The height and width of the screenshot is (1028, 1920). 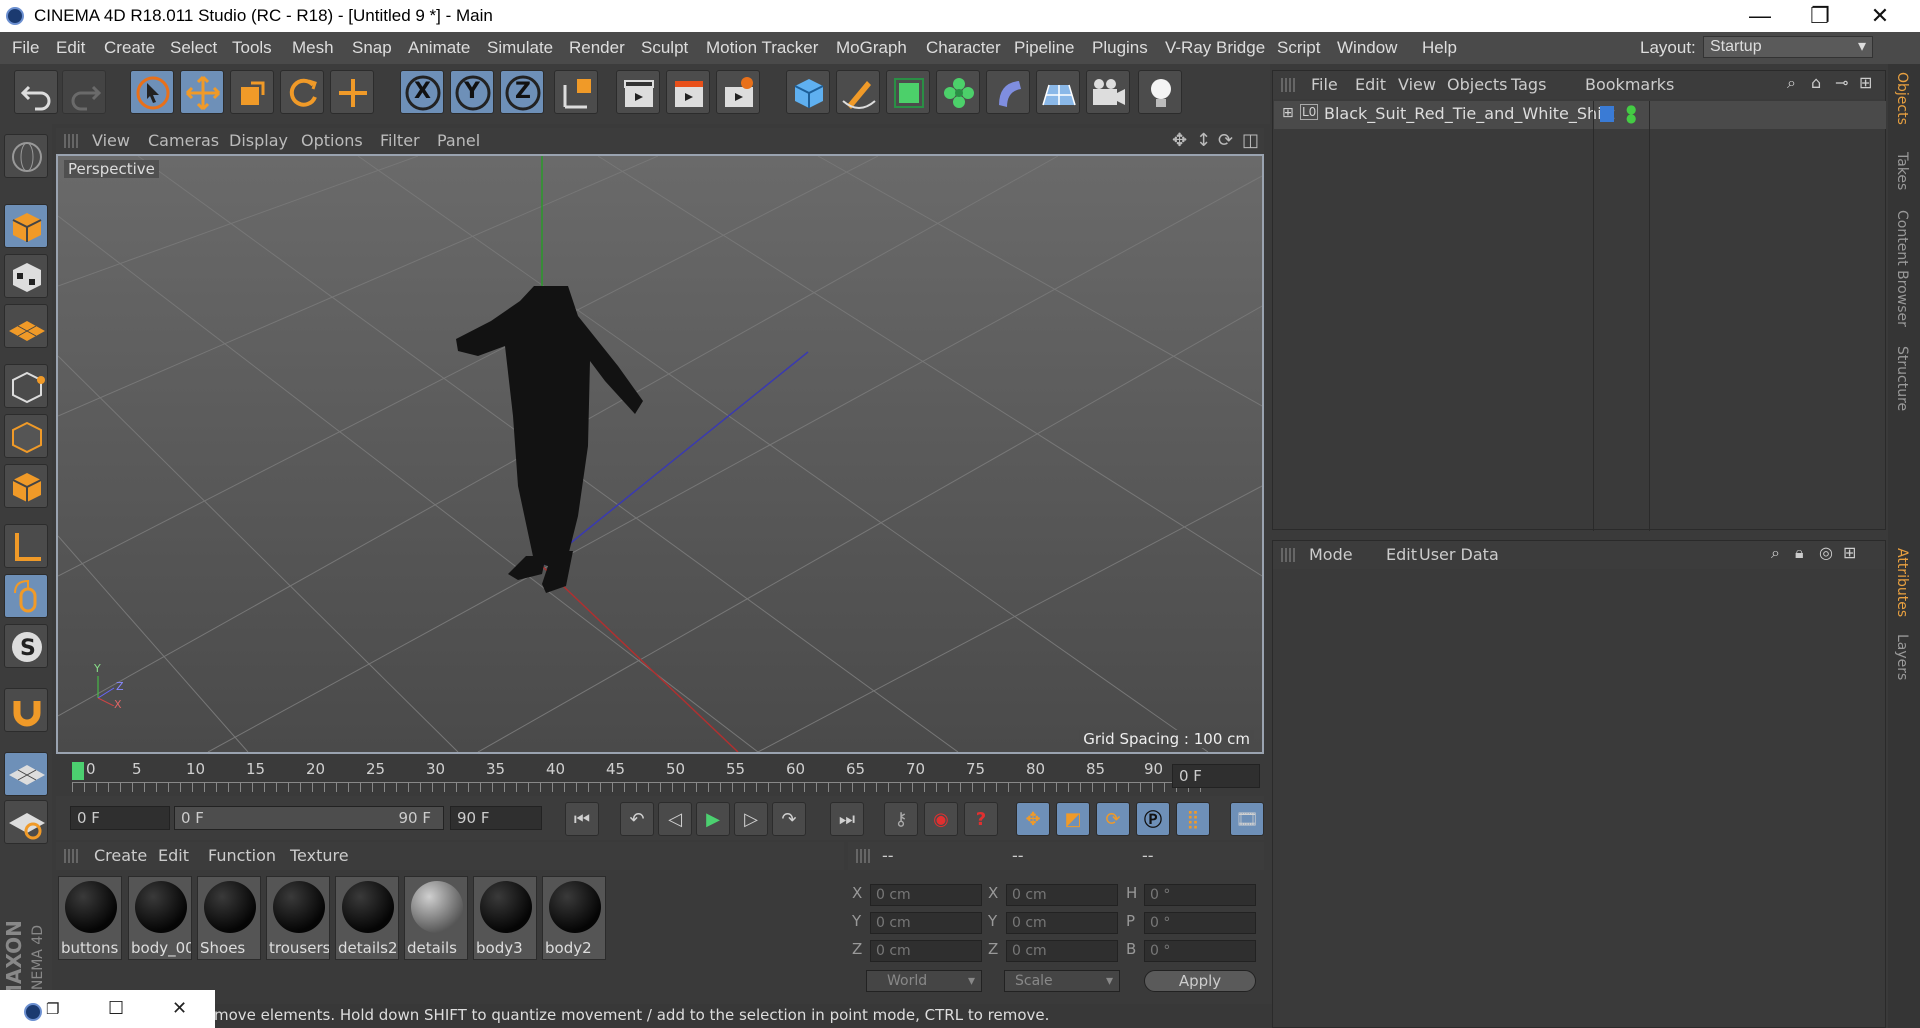 What do you see at coordinates (332, 140) in the screenshot?
I see `viewport-menu-options: Options` at bounding box center [332, 140].